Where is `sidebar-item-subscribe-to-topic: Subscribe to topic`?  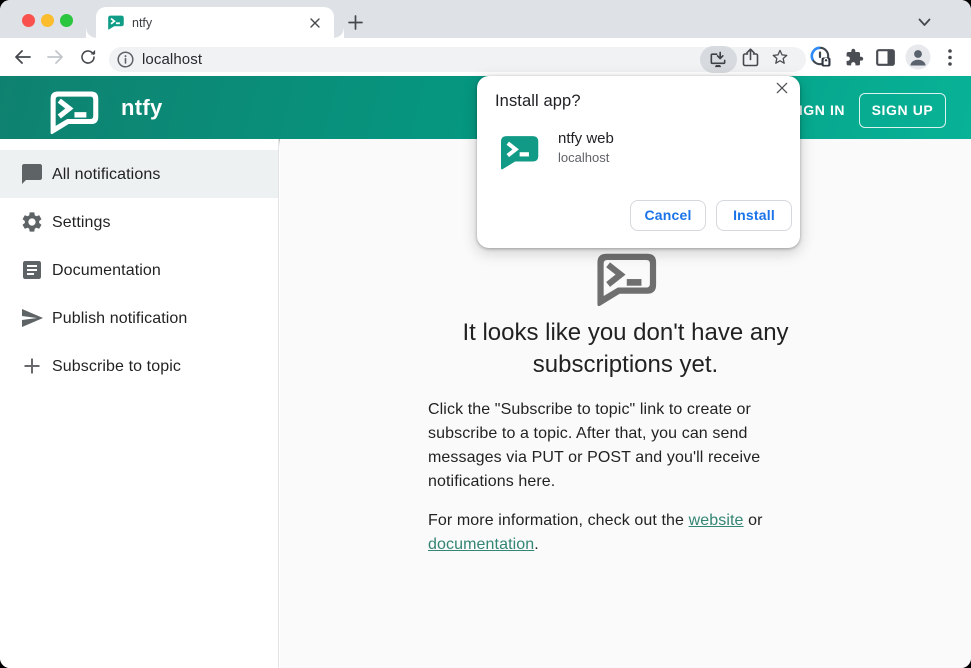 sidebar-item-subscribe-to-topic: Subscribe to topic is located at coordinates (139, 366).